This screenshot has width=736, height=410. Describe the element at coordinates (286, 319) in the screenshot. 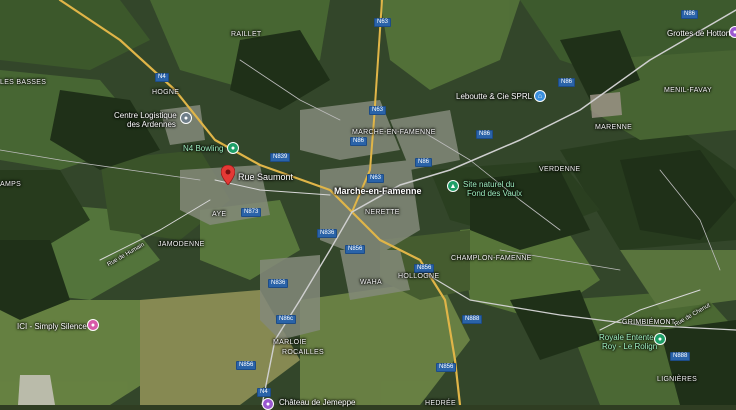

I see `road-shield-n86c: N86c` at that location.